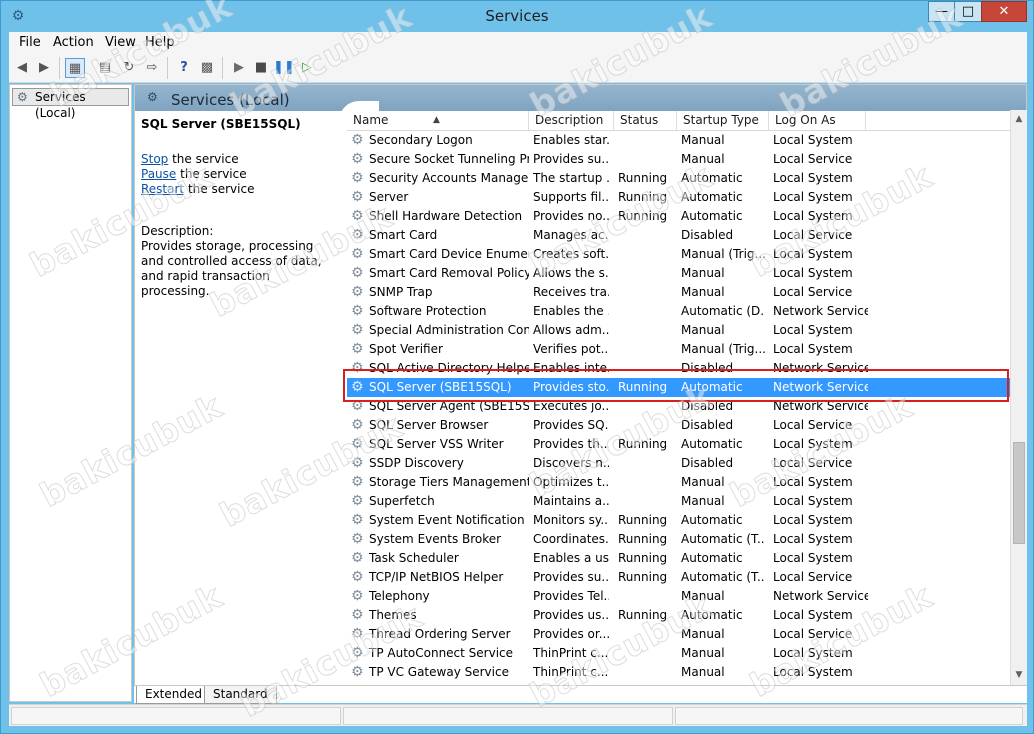  Describe the element at coordinates (173, 695) in the screenshot. I see `tab-extended: Extended` at that location.